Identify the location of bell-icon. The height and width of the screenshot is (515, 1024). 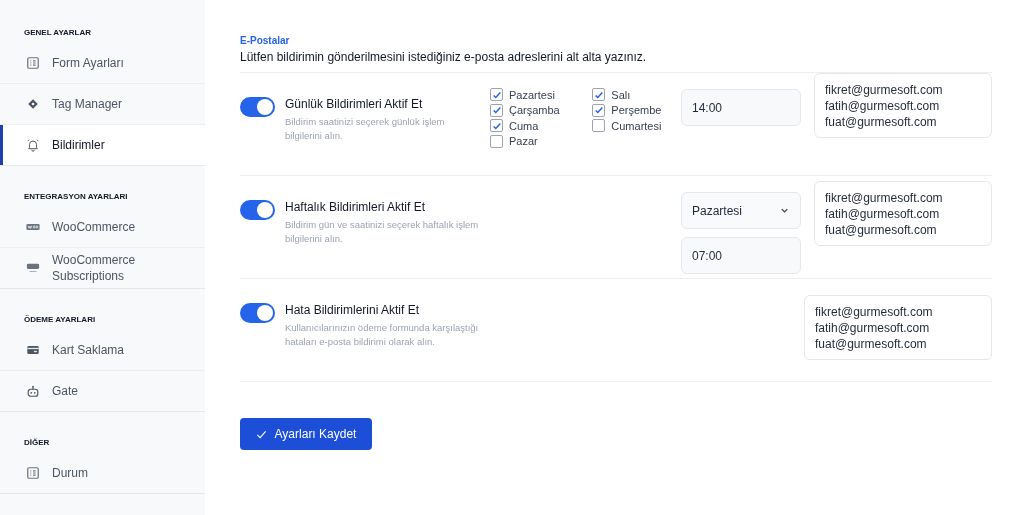
(33, 145).